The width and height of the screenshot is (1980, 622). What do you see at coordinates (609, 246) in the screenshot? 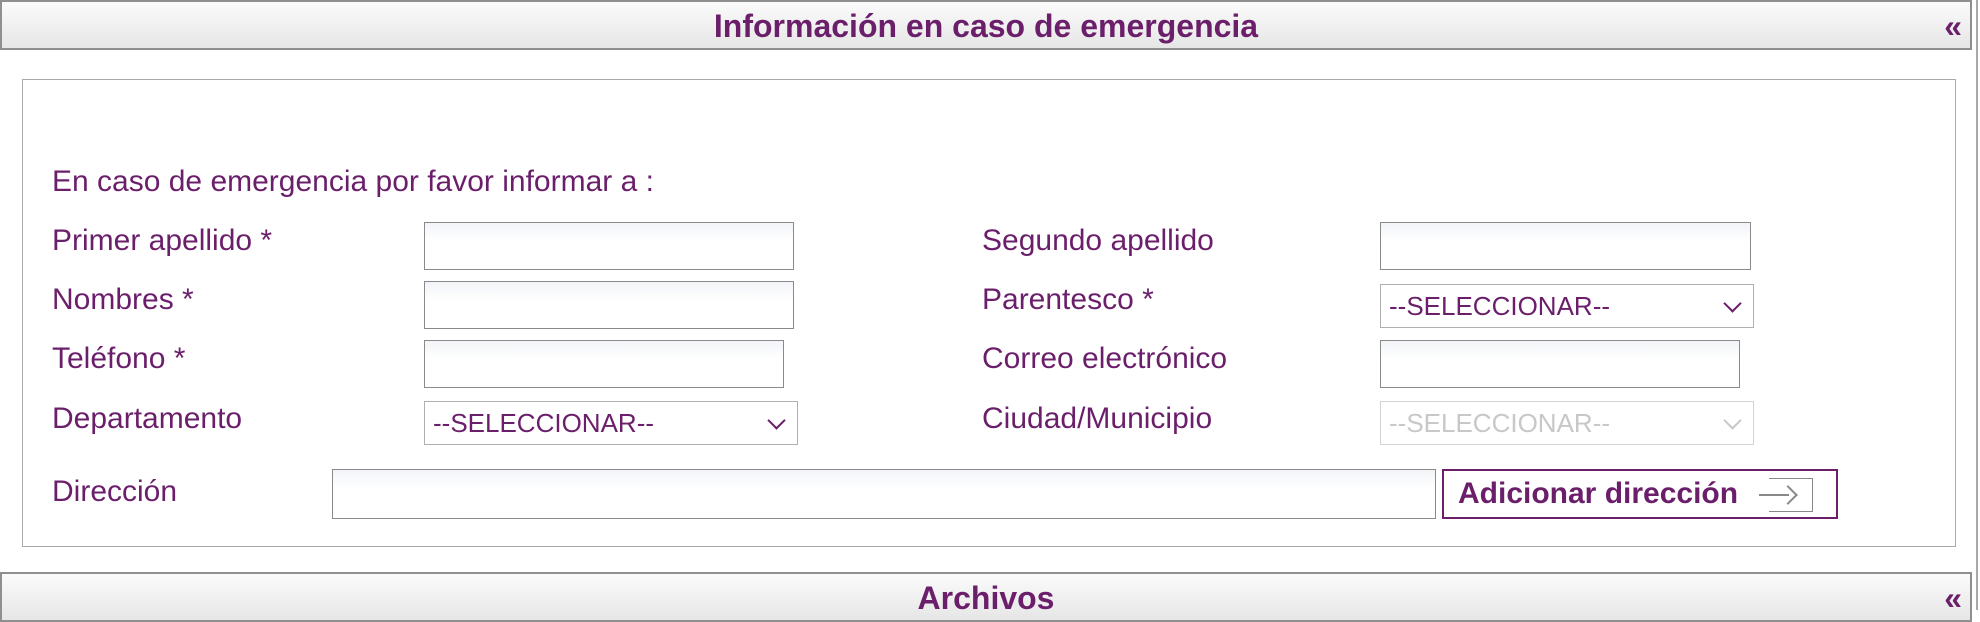
I see `primer-apellido-input` at bounding box center [609, 246].